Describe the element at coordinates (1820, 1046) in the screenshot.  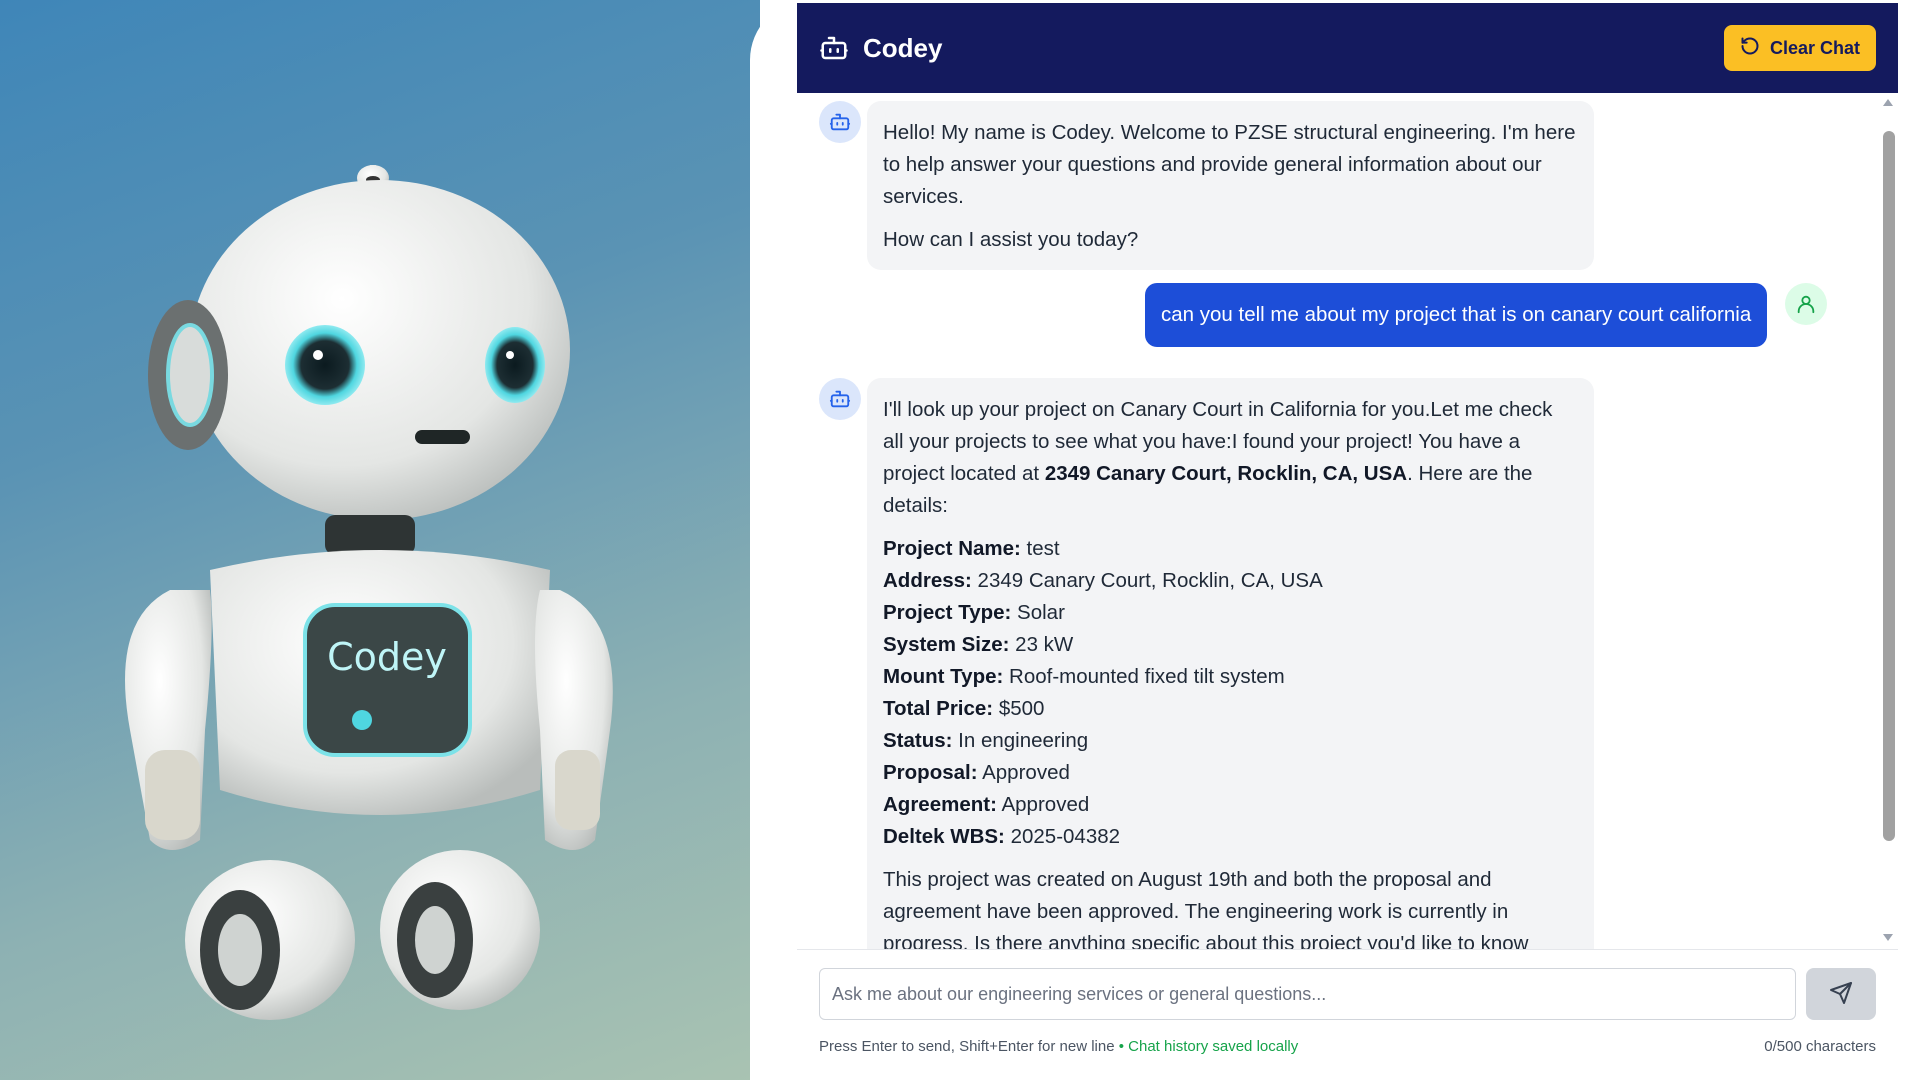
I see `character-counter: 0/500 characters` at that location.